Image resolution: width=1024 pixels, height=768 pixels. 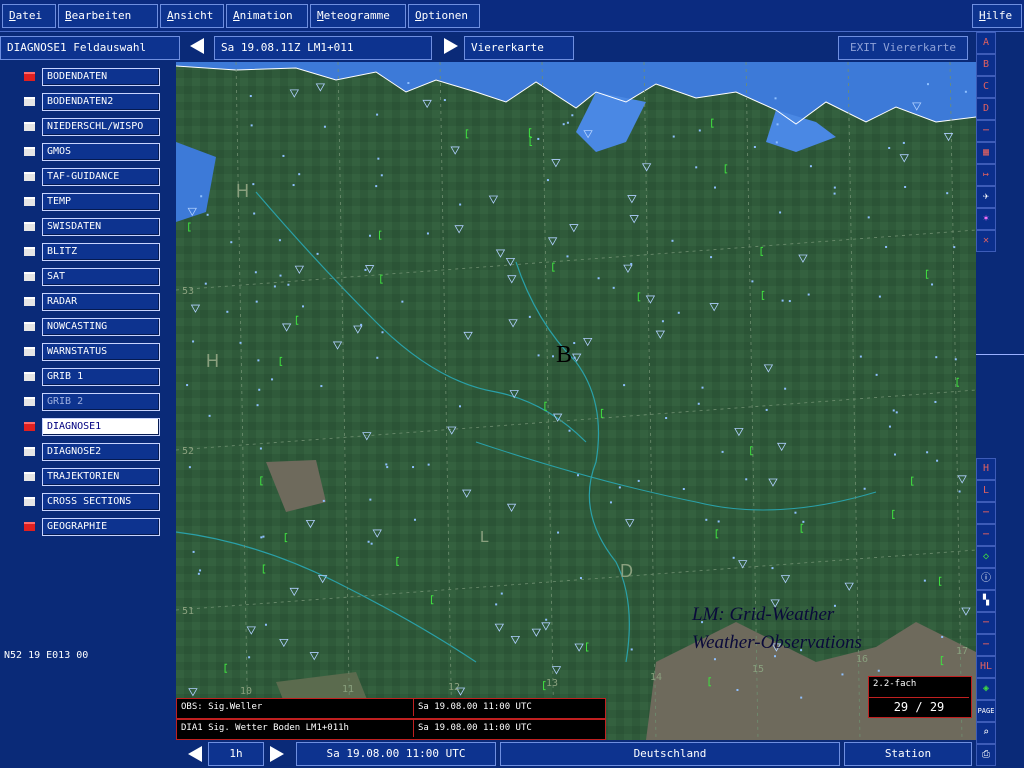 I want to click on zoom-icon: ⌕, so click(x=986, y=733).